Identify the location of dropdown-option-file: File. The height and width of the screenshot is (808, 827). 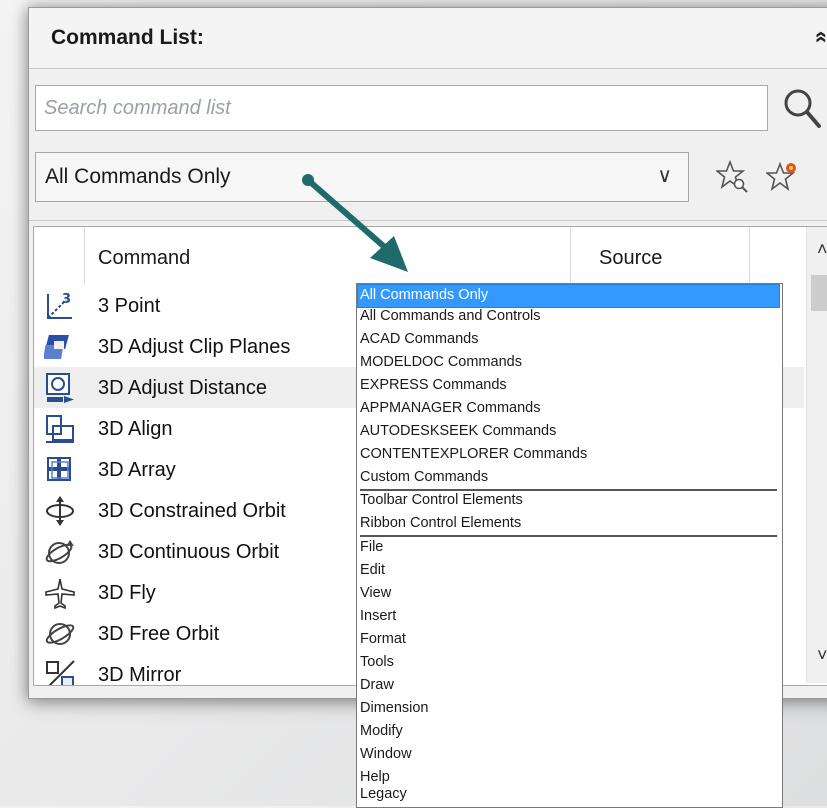
(568, 548).